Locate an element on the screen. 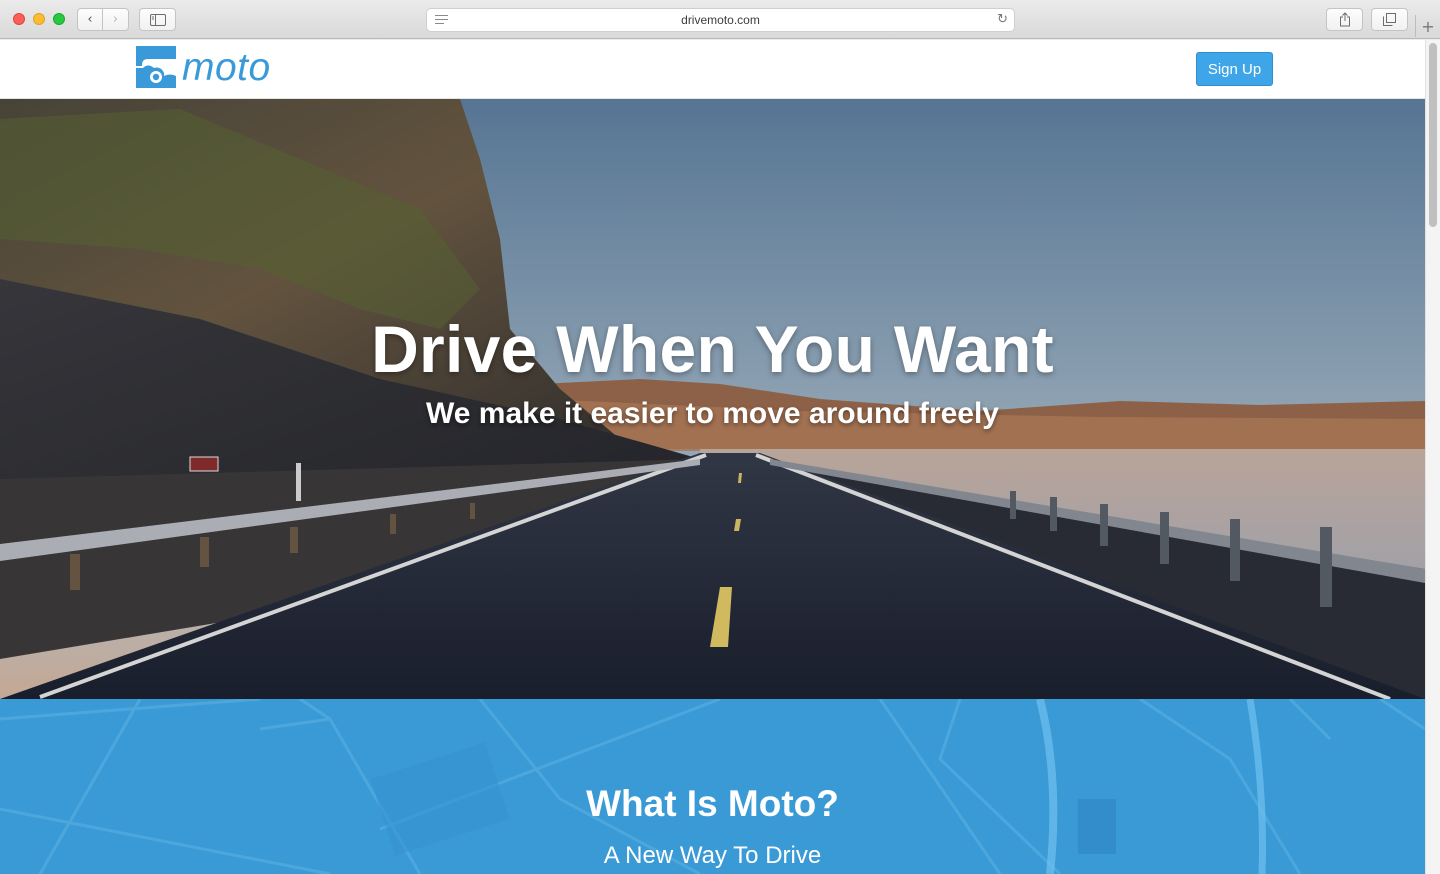  about-subtitle: A New Way To Drive is located at coordinates (712, 855).